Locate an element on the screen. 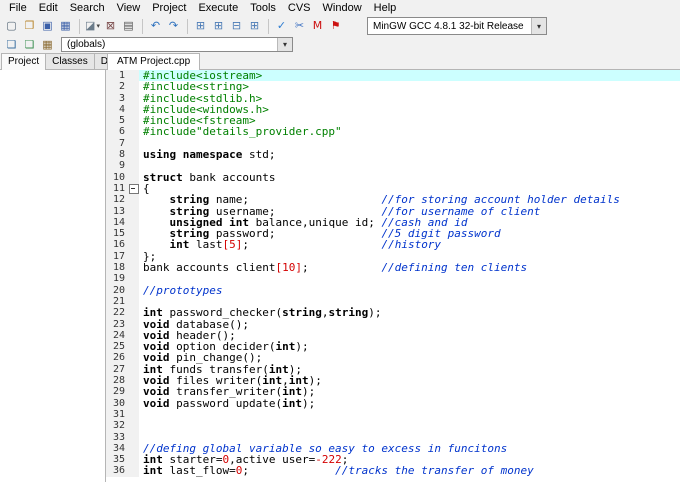 This screenshot has height=482, width=680. left-panel-tabs: ProjectClassesDebug is located at coordinates (69, 61).